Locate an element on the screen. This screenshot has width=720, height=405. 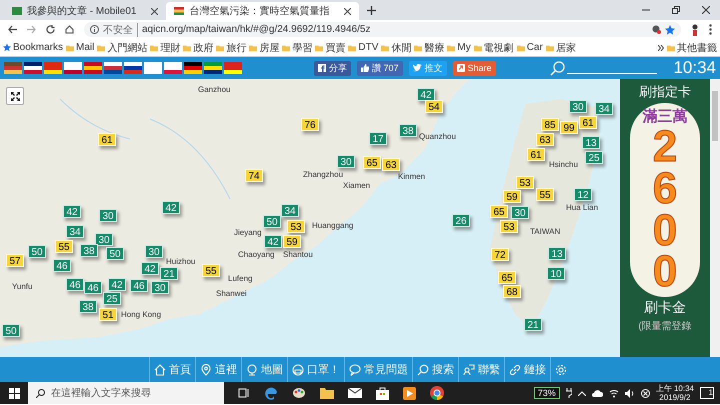
mail-icon is located at coordinates (355, 393).